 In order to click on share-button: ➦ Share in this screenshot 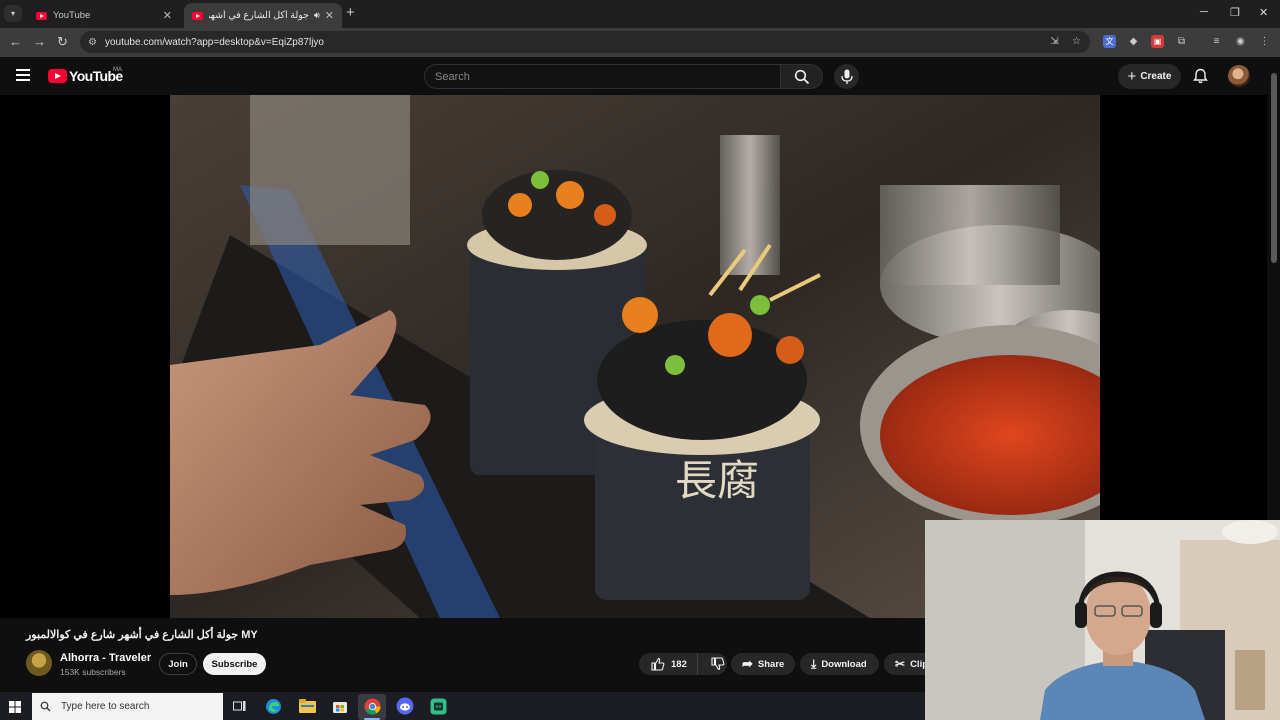, I will do `click(763, 664)`.